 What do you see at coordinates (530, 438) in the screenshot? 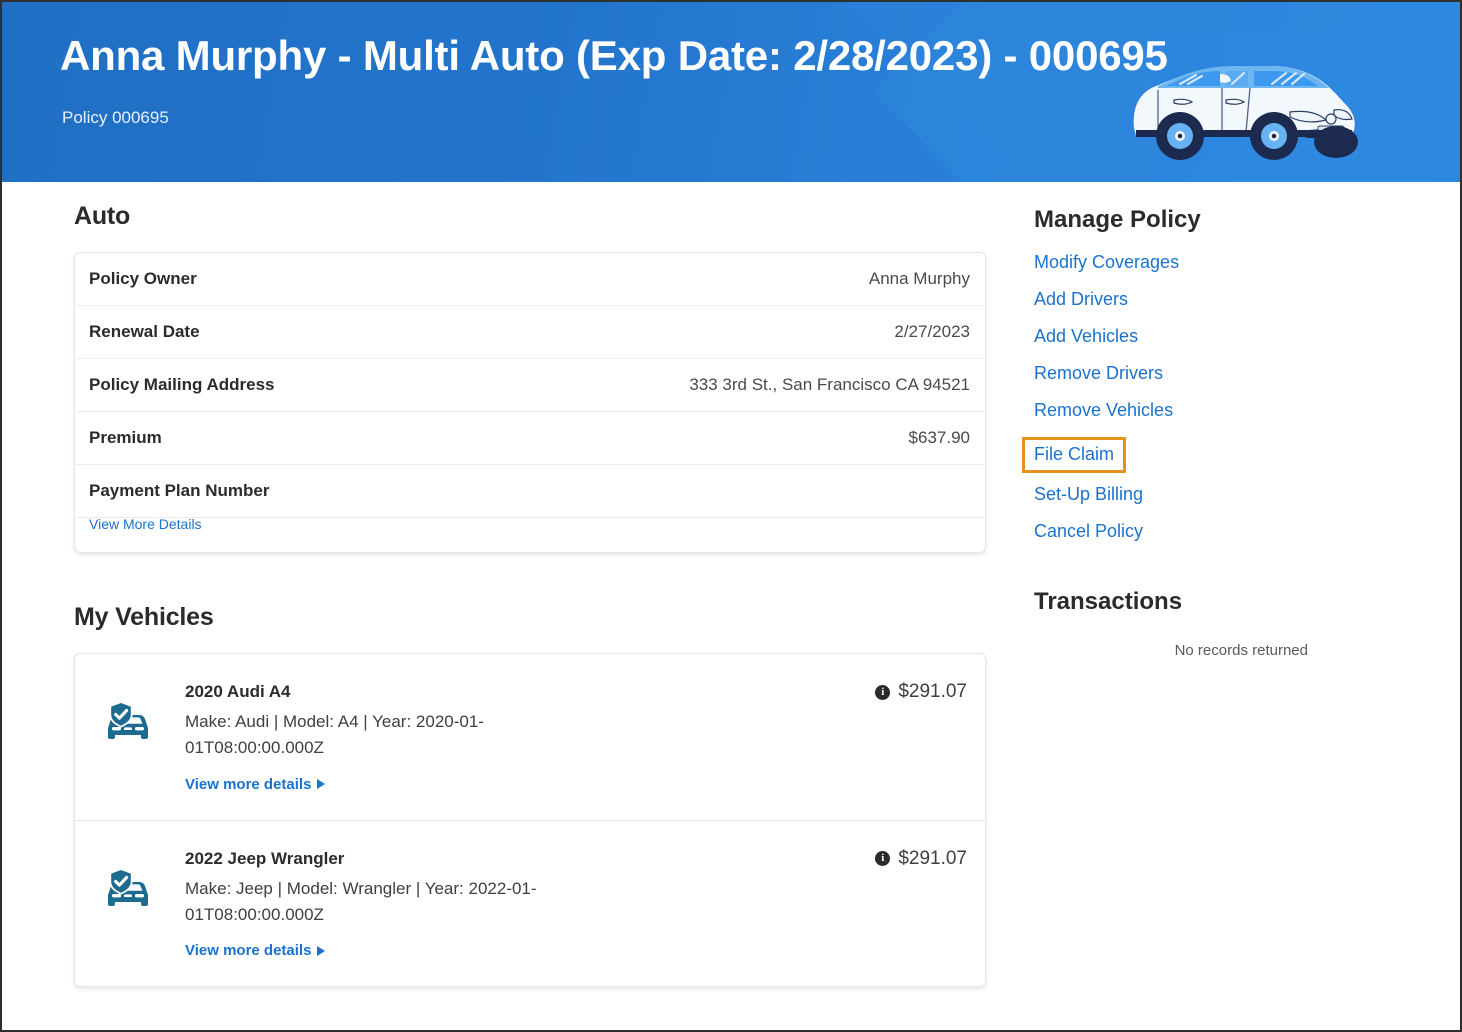
I see `detail-row-premium: Premium $637.90` at bounding box center [530, 438].